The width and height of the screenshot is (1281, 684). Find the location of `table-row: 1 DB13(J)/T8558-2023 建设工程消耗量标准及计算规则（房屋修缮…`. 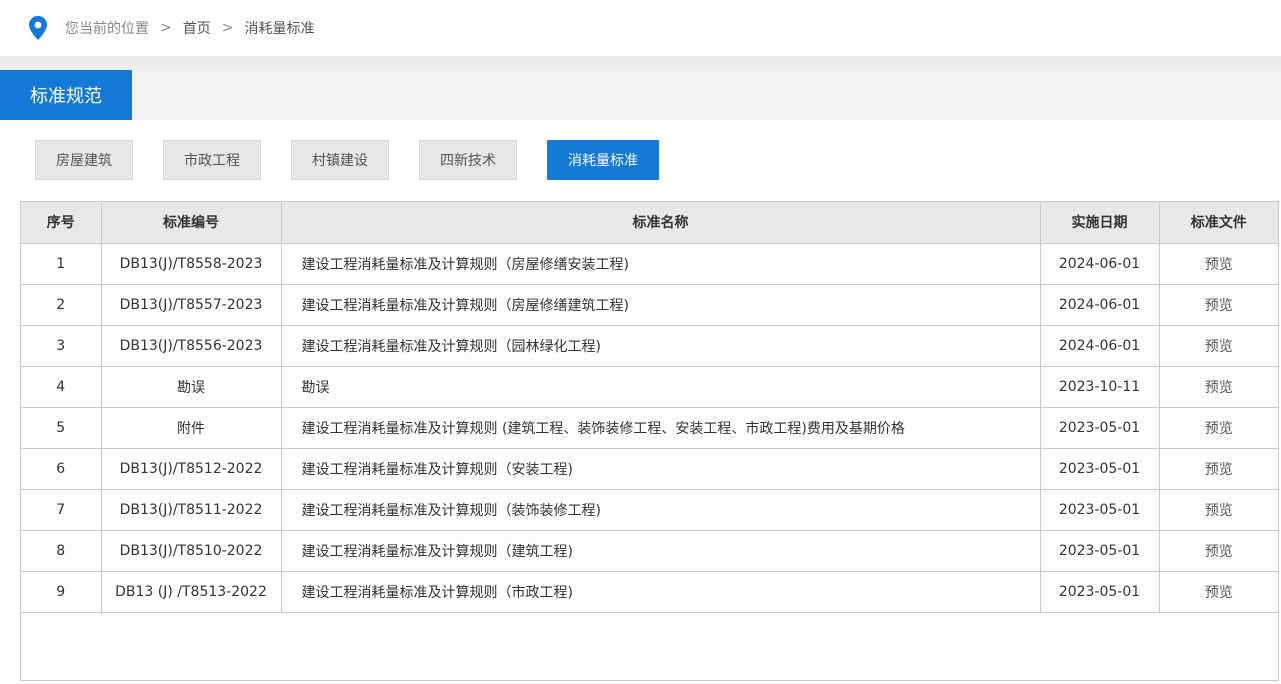

table-row: 1 DB13(J)/T8558-2023 建设工程消耗量标准及计算规则（房屋修缮… is located at coordinates (649, 263).